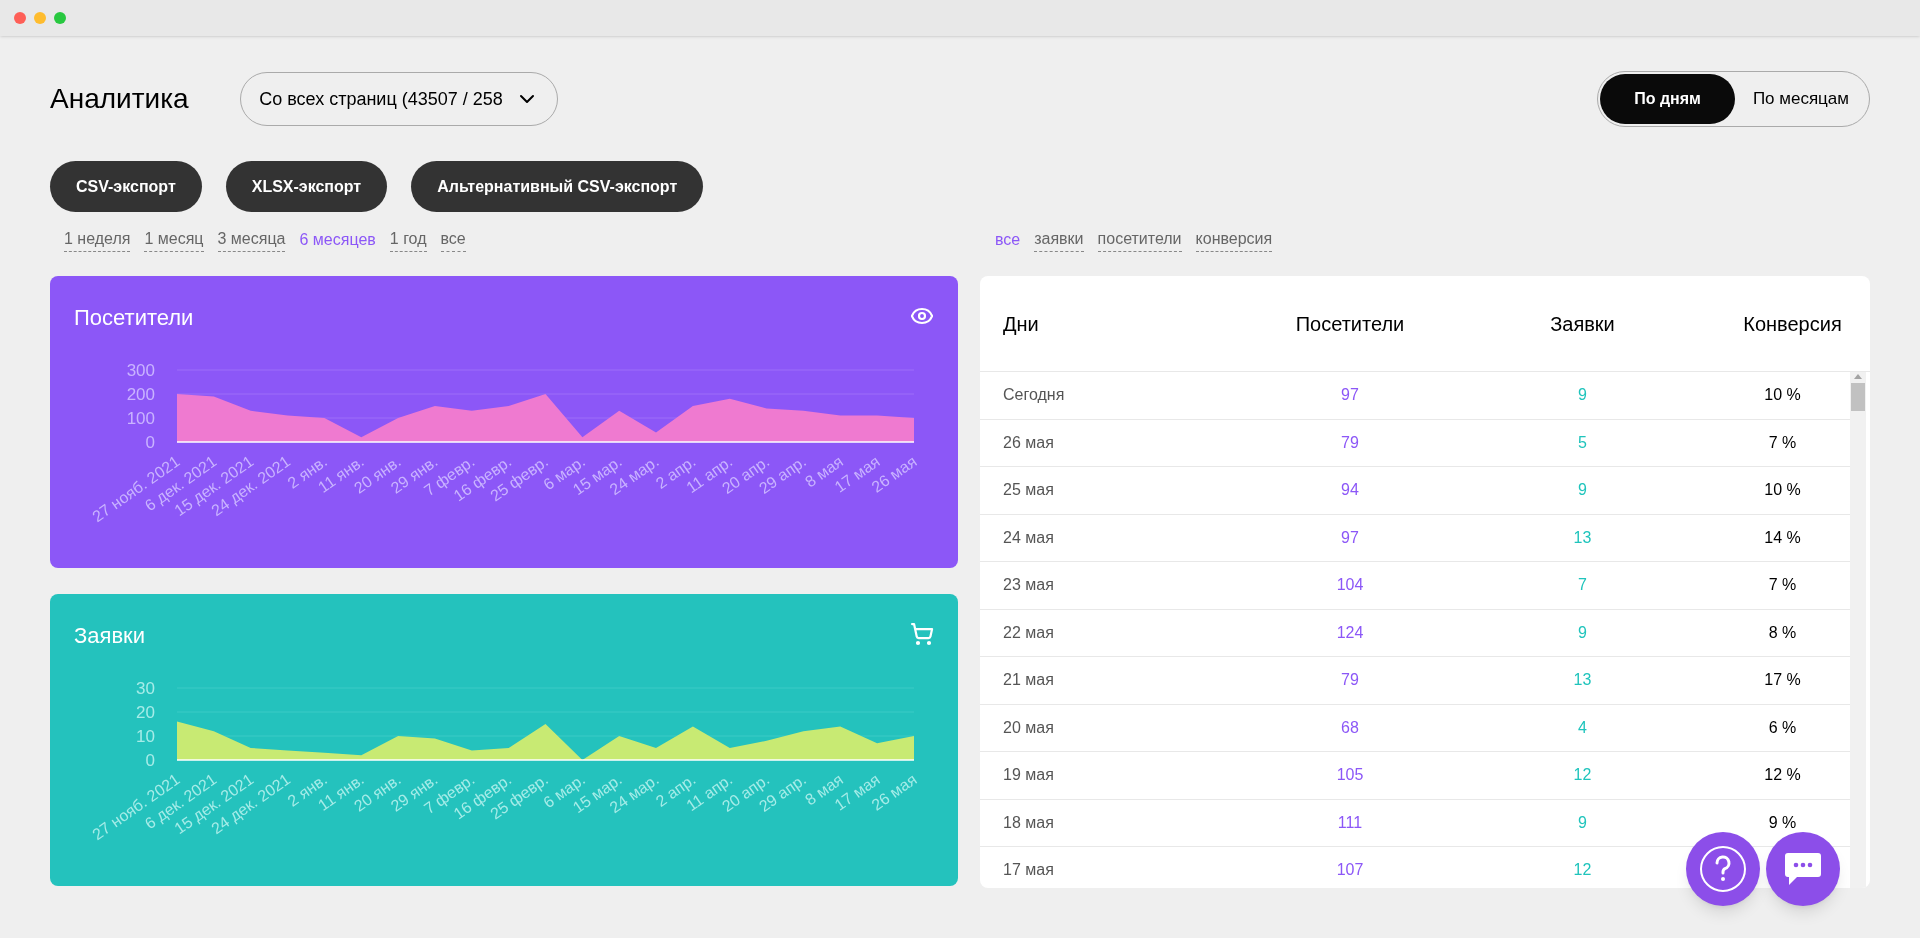  What do you see at coordinates (120, 99) in the screenshot?
I see `page-title: Аналитика` at bounding box center [120, 99].